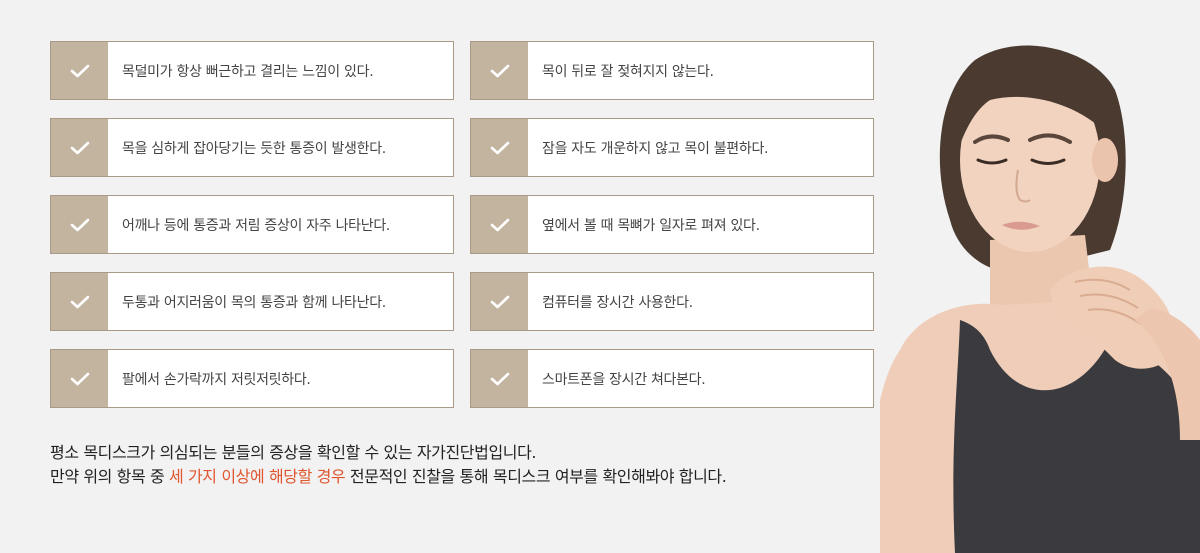  I want to click on checklist-item: 두통과 어지러움이 목의 통증과 함께 나타난다., so click(252, 301).